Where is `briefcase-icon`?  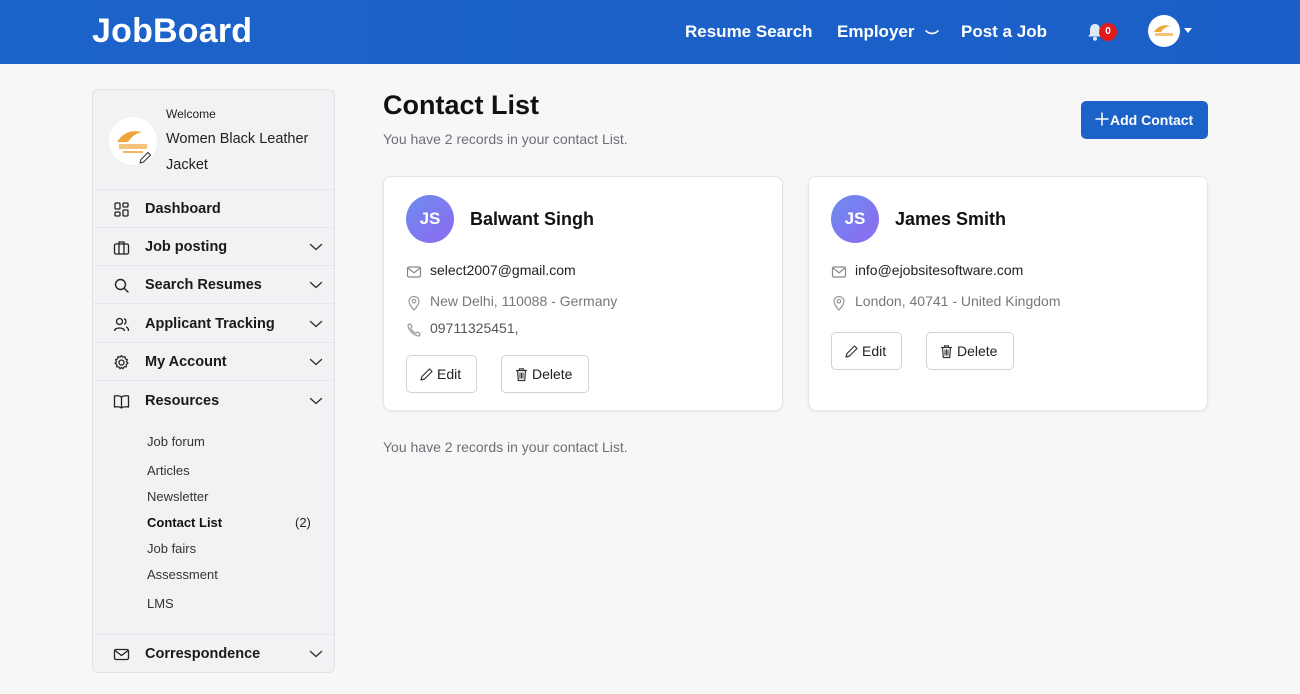
briefcase-icon is located at coordinates (121, 248).